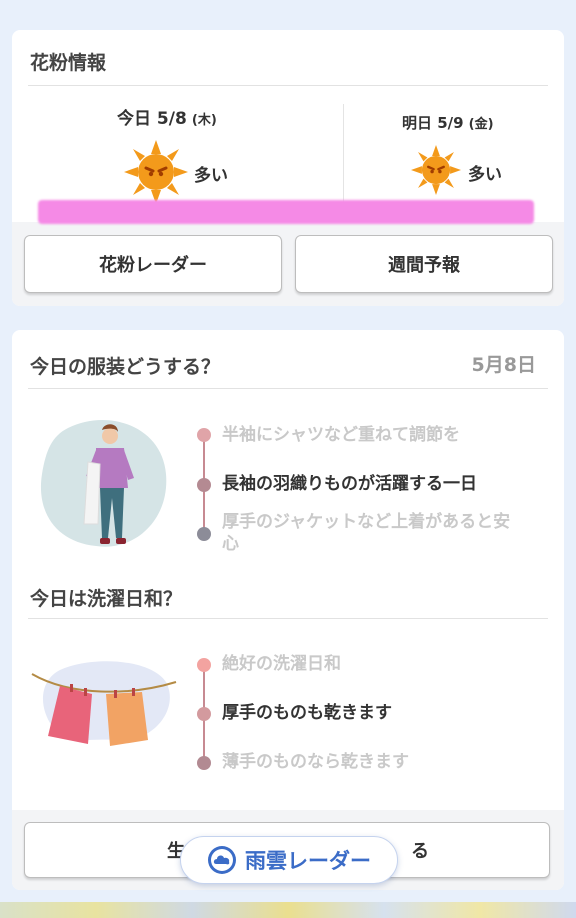 This screenshot has height=918, width=576. I want to click on today-date: 今日 5/8 (木), so click(167, 116).